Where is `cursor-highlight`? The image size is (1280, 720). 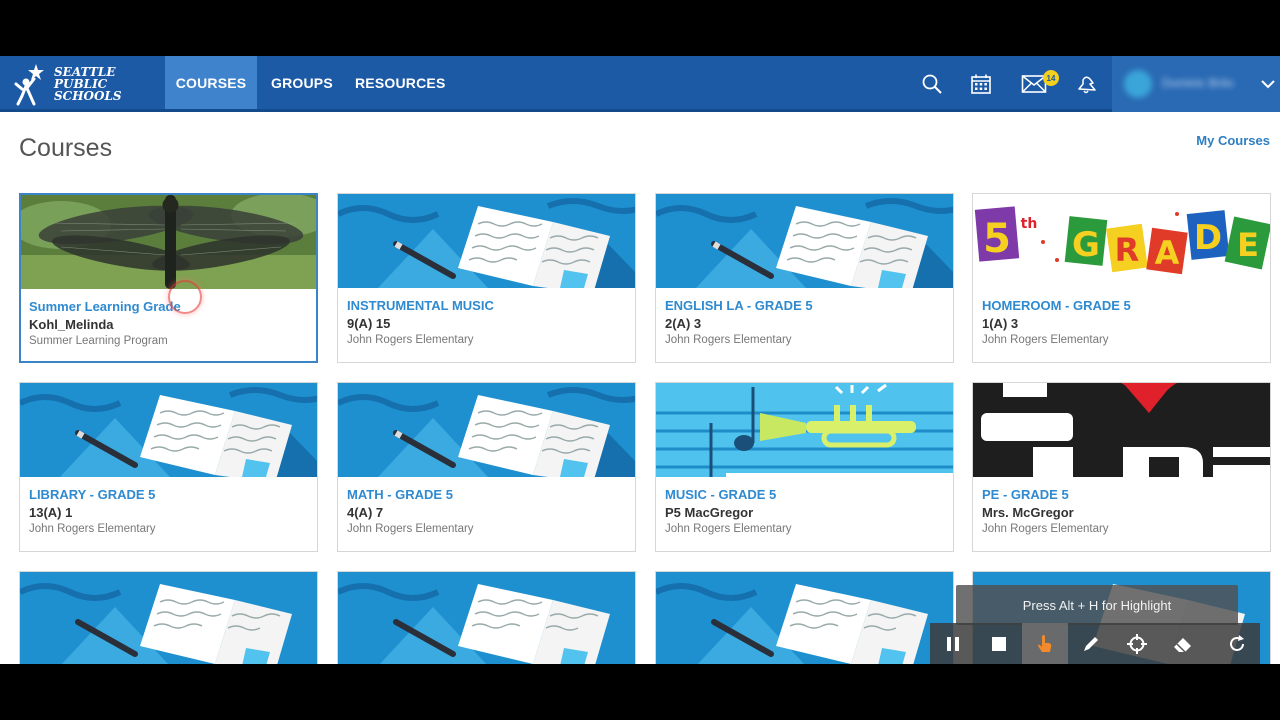
cursor-highlight is located at coordinates (185, 297).